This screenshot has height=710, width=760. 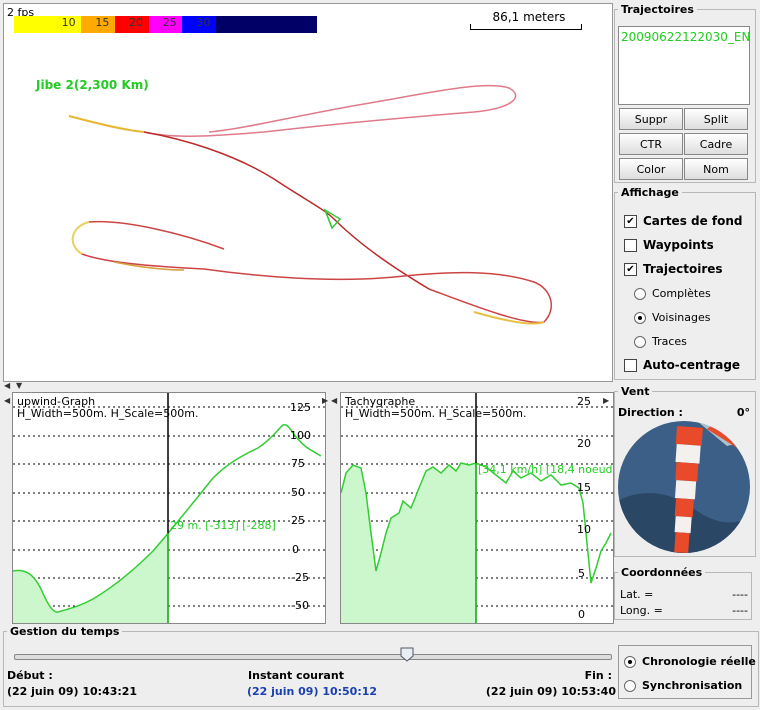 What do you see at coordinates (740, 610) in the screenshot?
I see `long-value: ----` at bounding box center [740, 610].